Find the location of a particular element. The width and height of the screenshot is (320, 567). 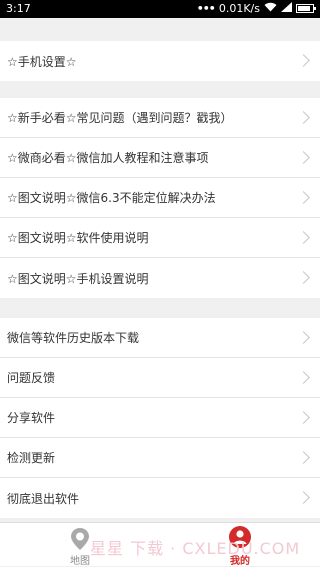

list-item-feedback: 问题反馈 is located at coordinates (160, 378).